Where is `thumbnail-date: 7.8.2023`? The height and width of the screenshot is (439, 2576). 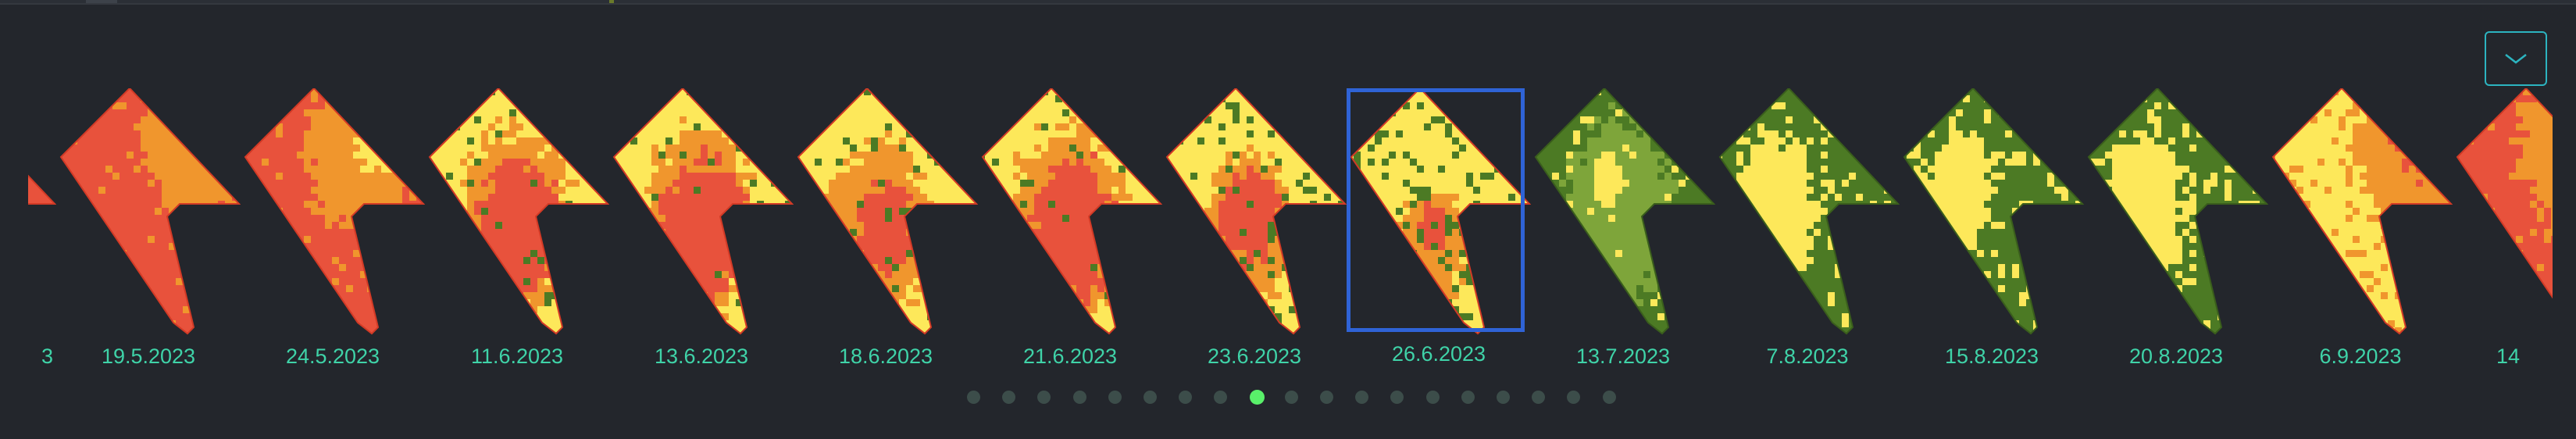
thumbnail-date: 7.8.2023 is located at coordinates (1807, 356).